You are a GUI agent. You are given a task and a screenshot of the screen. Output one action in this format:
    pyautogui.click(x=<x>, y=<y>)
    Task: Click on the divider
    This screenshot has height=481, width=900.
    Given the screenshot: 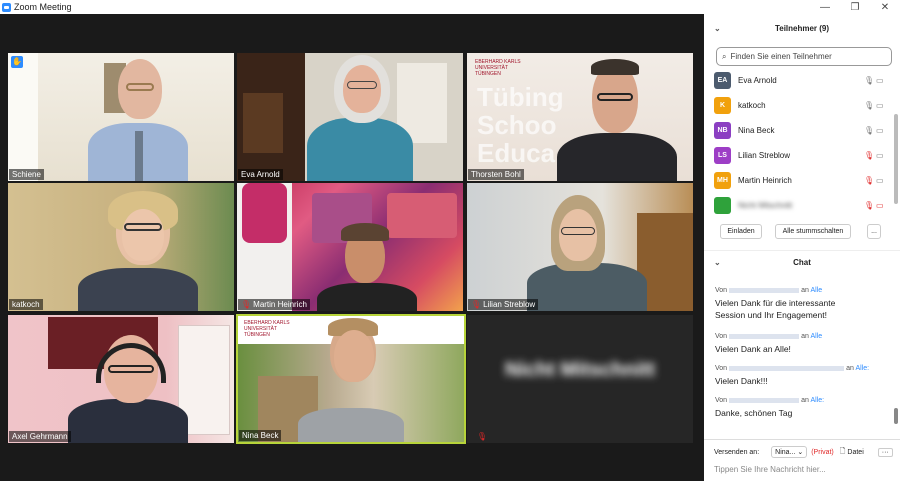 What is the action you would take?
    pyautogui.click(x=802, y=439)
    